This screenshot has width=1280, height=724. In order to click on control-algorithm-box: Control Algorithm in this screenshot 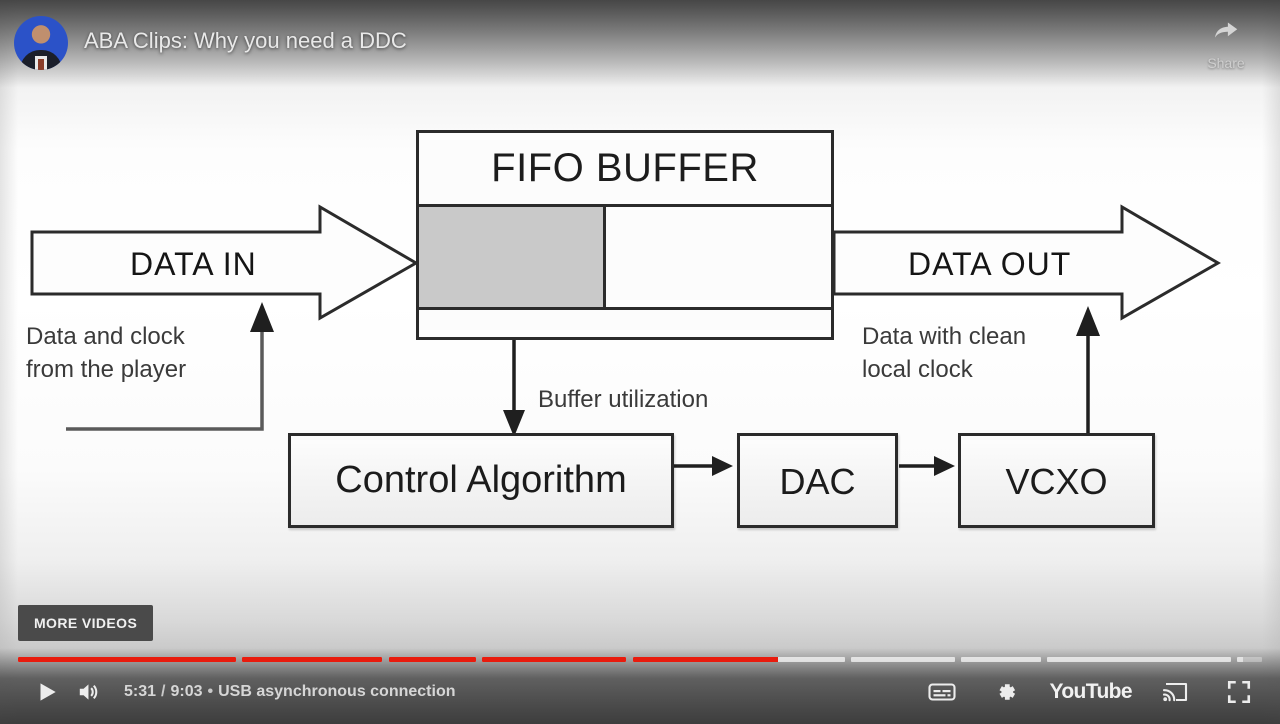, I will do `click(481, 480)`.